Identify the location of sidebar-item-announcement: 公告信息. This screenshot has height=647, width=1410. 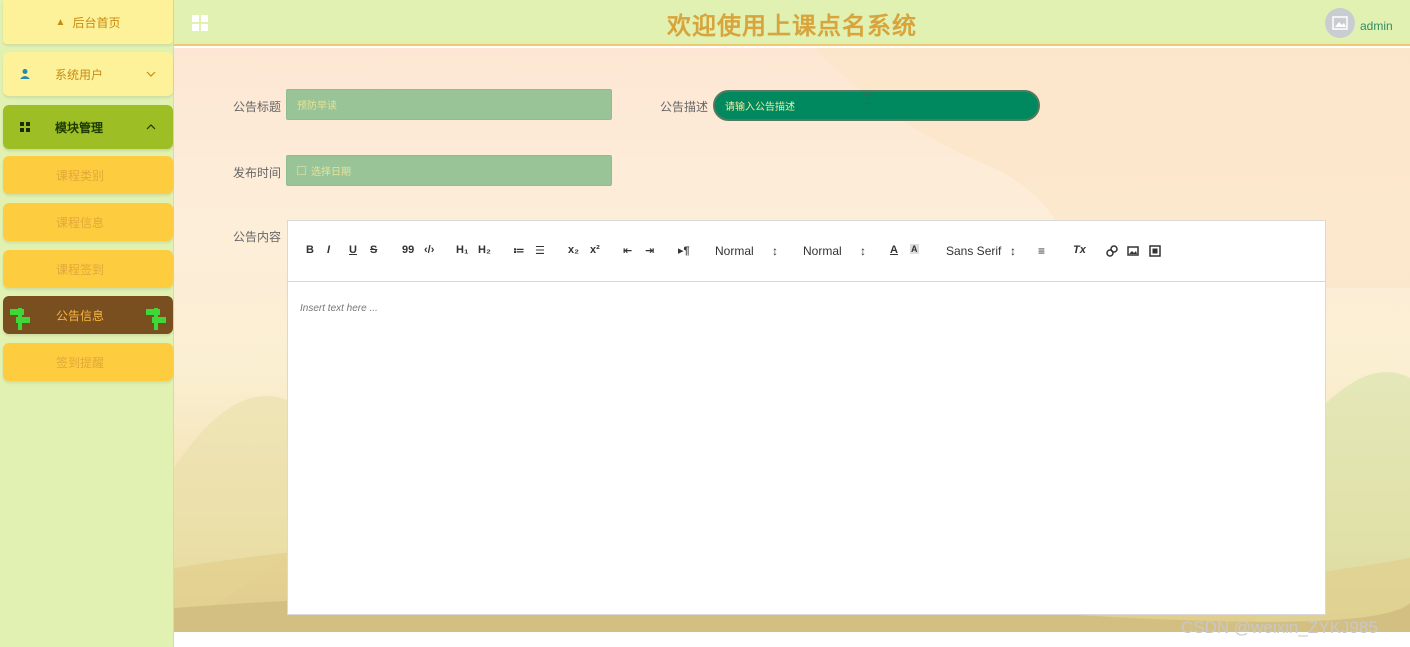
(88, 315).